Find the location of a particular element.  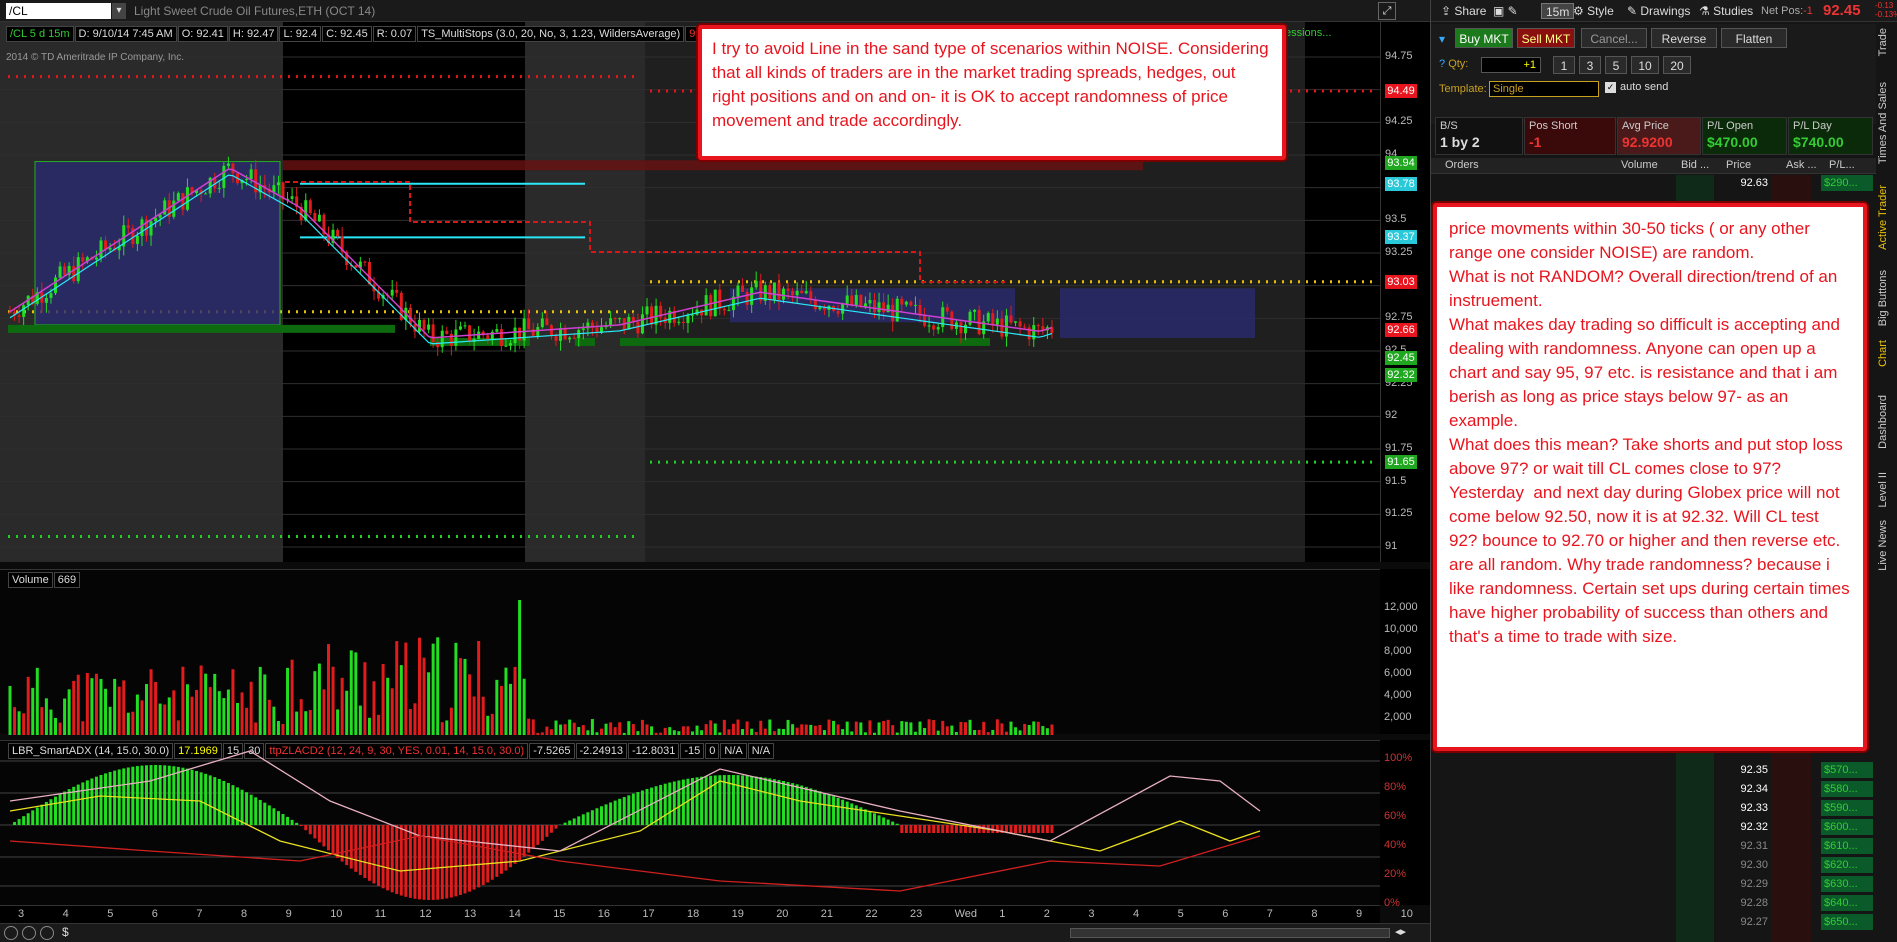

expand-icon: ⤢ is located at coordinates (1387, 11).